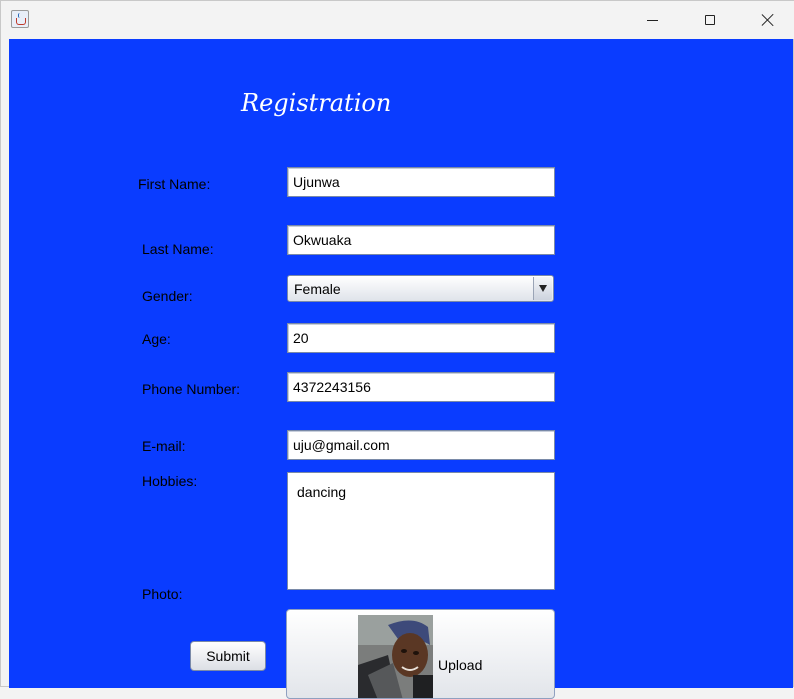 This screenshot has height=699, width=794. I want to click on email-label: E-mail:, so click(164, 446).